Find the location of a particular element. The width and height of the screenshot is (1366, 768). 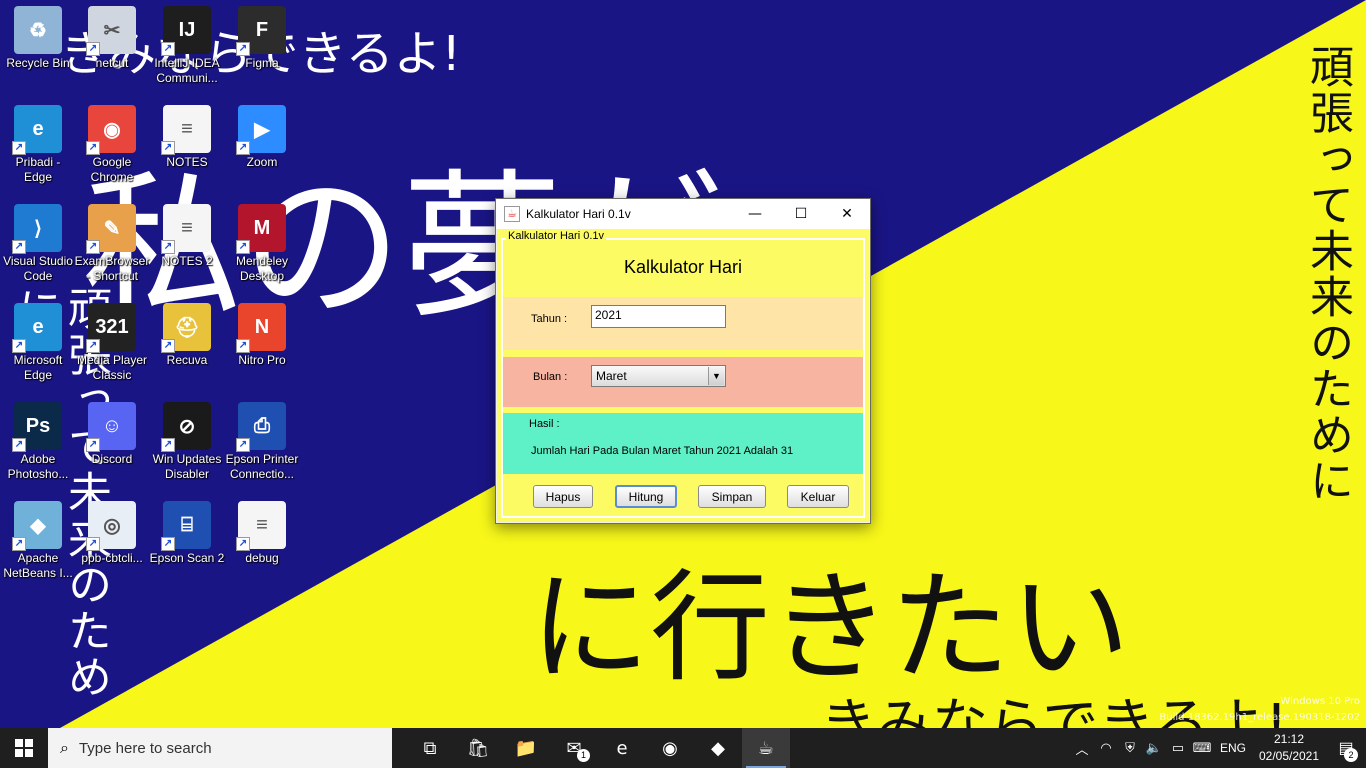

taskbar-app-netbeans: ◆ is located at coordinates (718, 748).